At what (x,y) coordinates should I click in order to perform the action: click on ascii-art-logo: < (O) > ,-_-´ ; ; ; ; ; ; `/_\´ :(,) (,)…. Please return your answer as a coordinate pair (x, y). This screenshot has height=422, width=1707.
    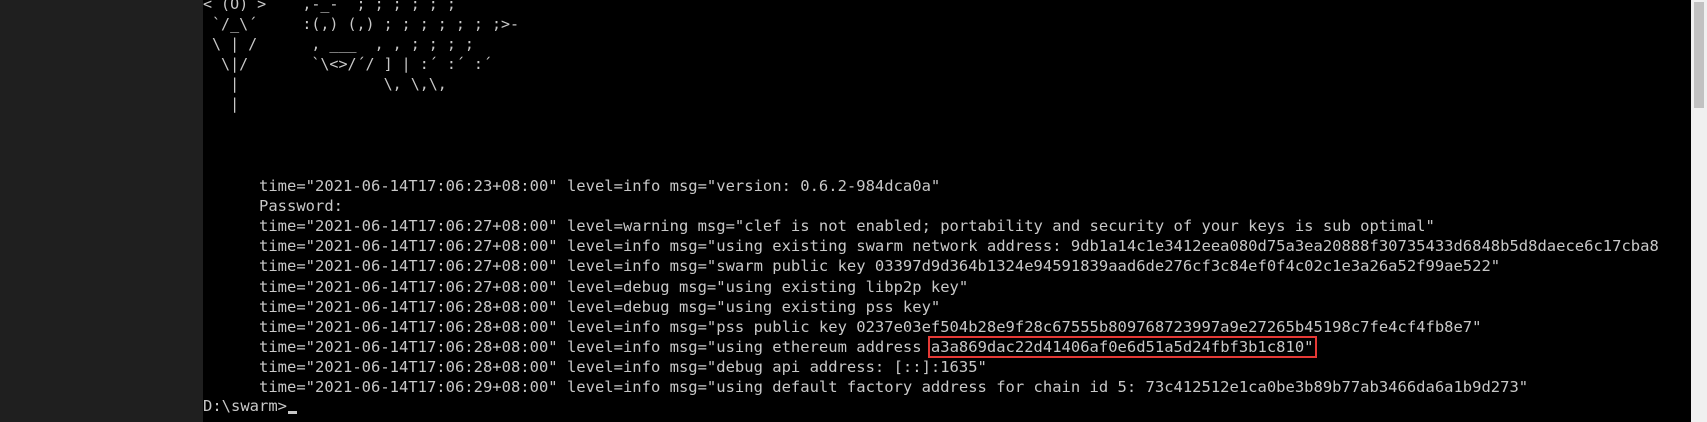
    Looking at the image, I should click on (361, 56).